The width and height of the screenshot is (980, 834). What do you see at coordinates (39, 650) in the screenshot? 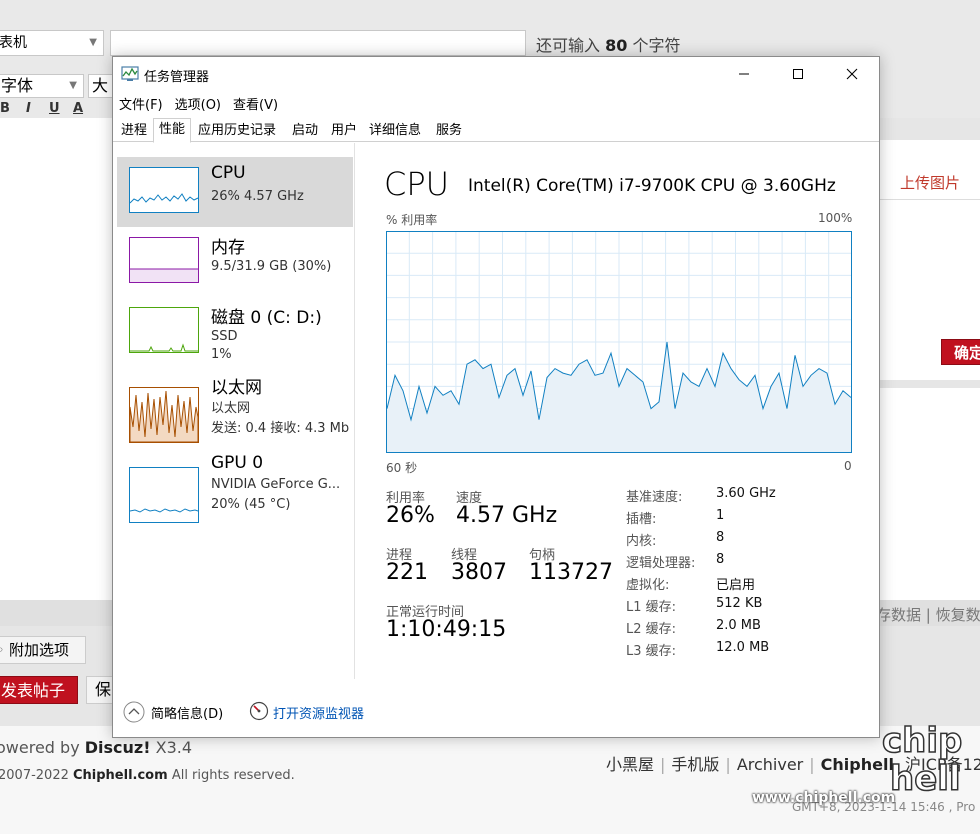
I see `attach-label: 附加选项` at bounding box center [39, 650].